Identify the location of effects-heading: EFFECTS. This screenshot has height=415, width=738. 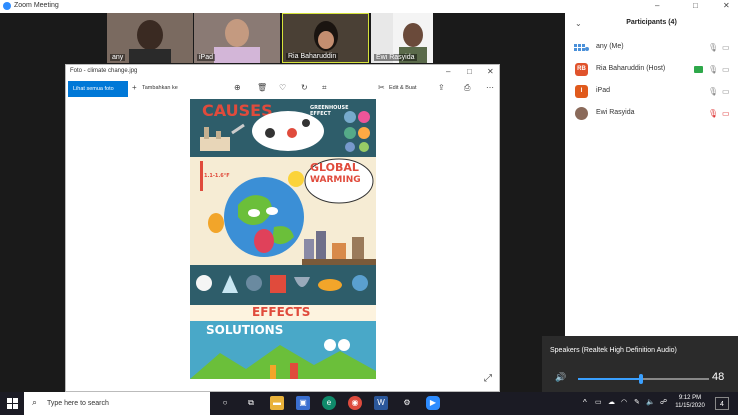
(281, 312).